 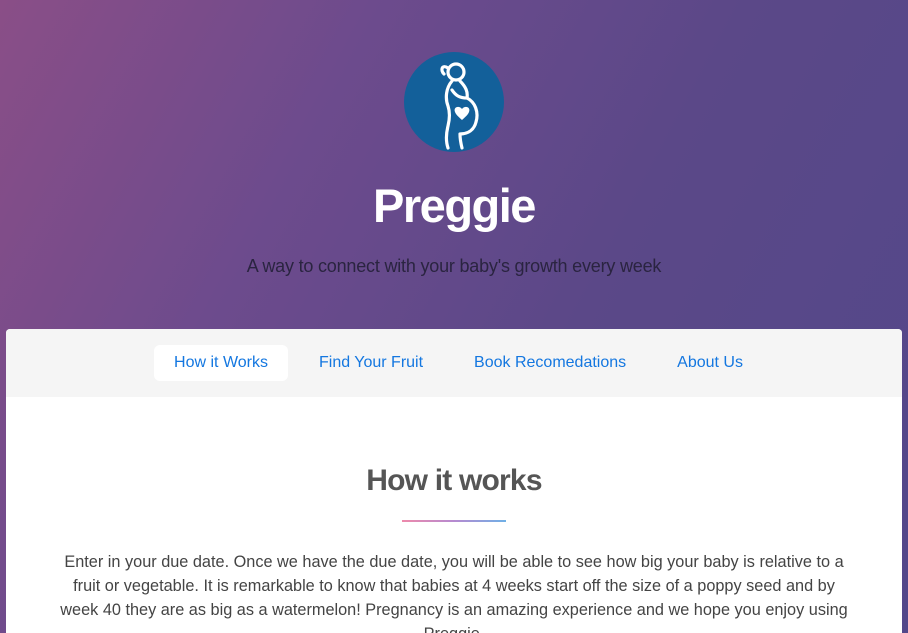 I want to click on tab-find-your-fruit: Find Your Fruit, so click(x=371, y=363).